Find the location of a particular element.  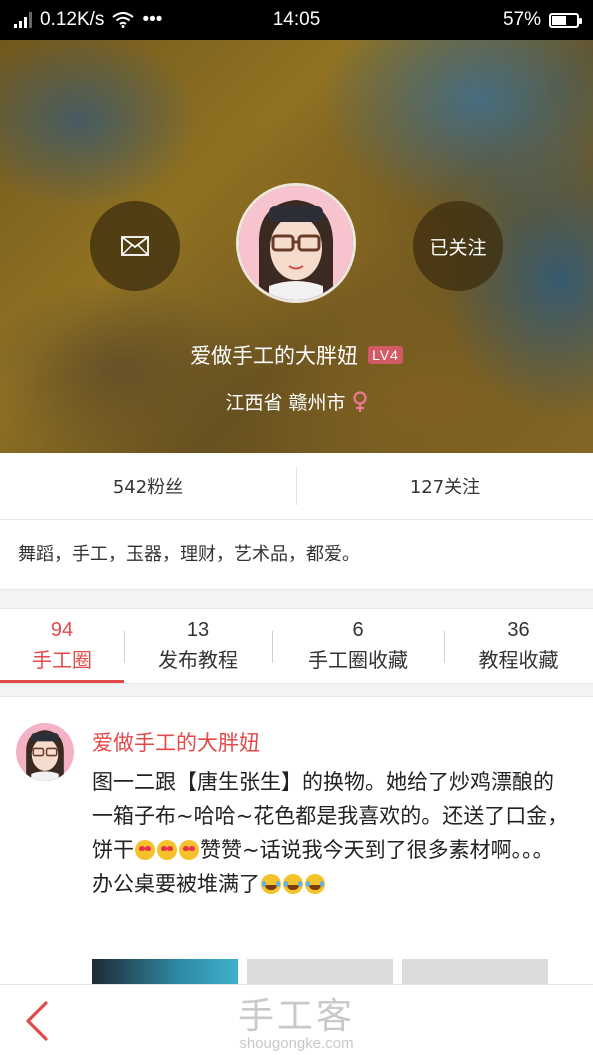

location-row: 江西省 赣州市 is located at coordinates (296, 401).